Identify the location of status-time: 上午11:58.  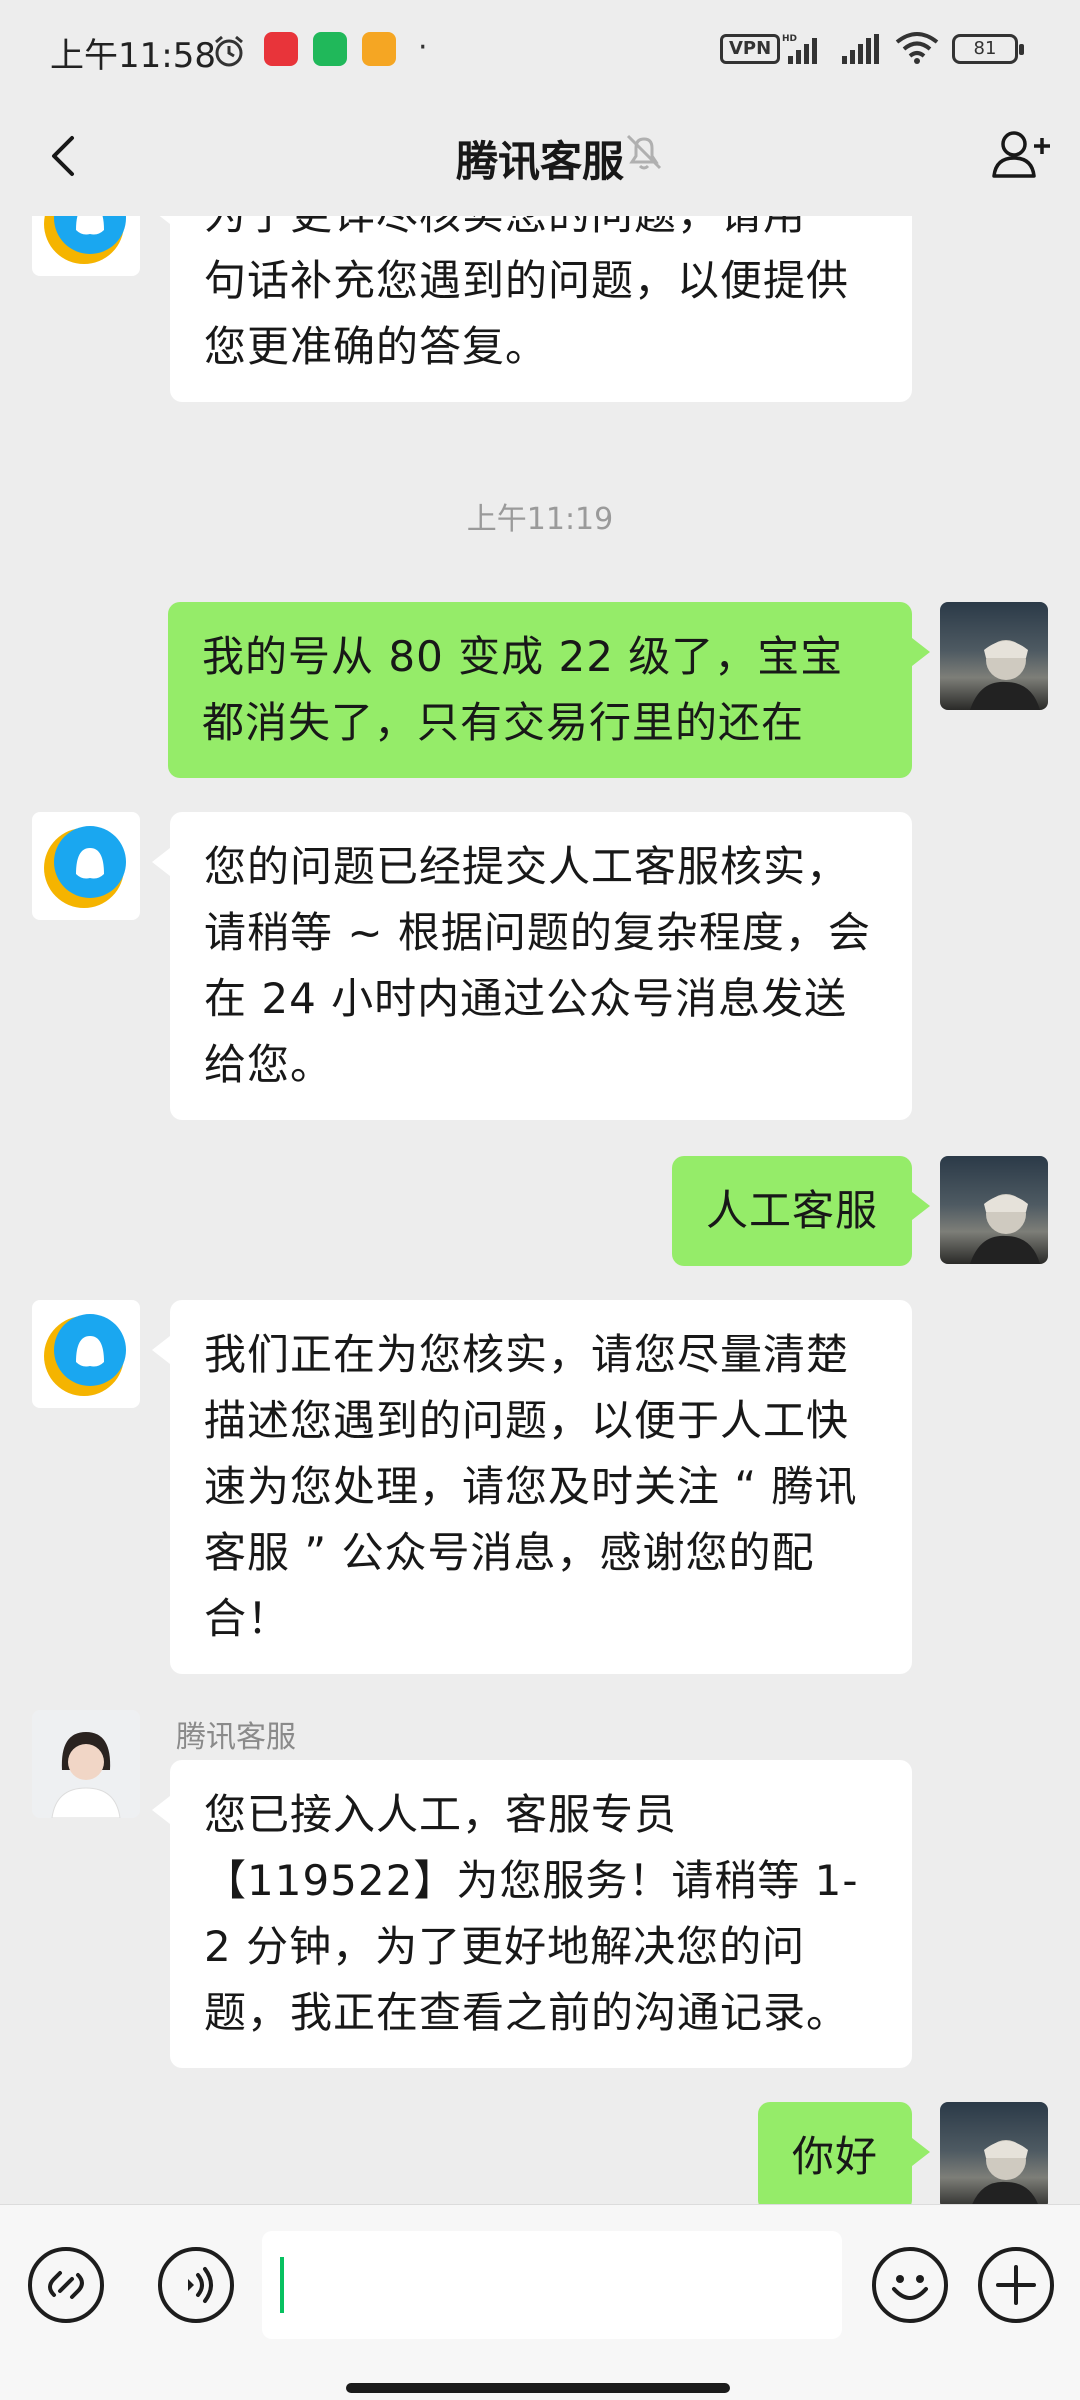
(133, 56).